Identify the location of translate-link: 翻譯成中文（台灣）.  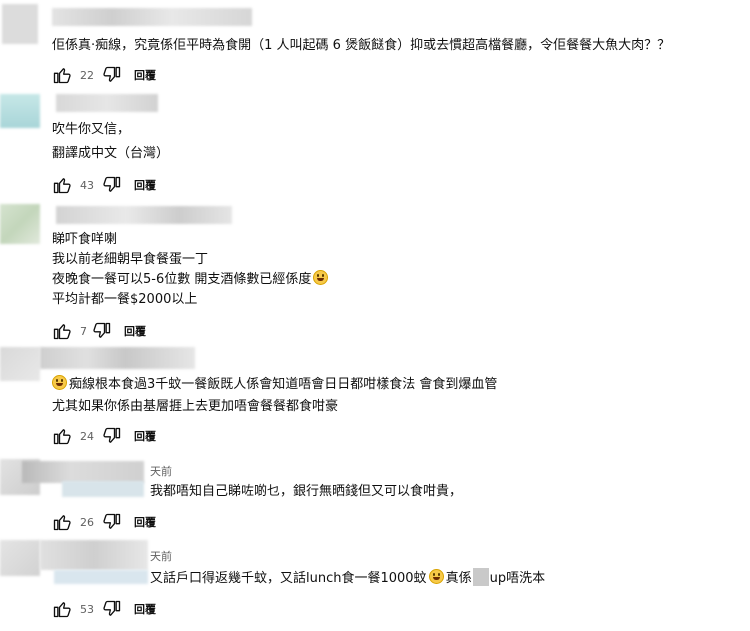
(110, 154).